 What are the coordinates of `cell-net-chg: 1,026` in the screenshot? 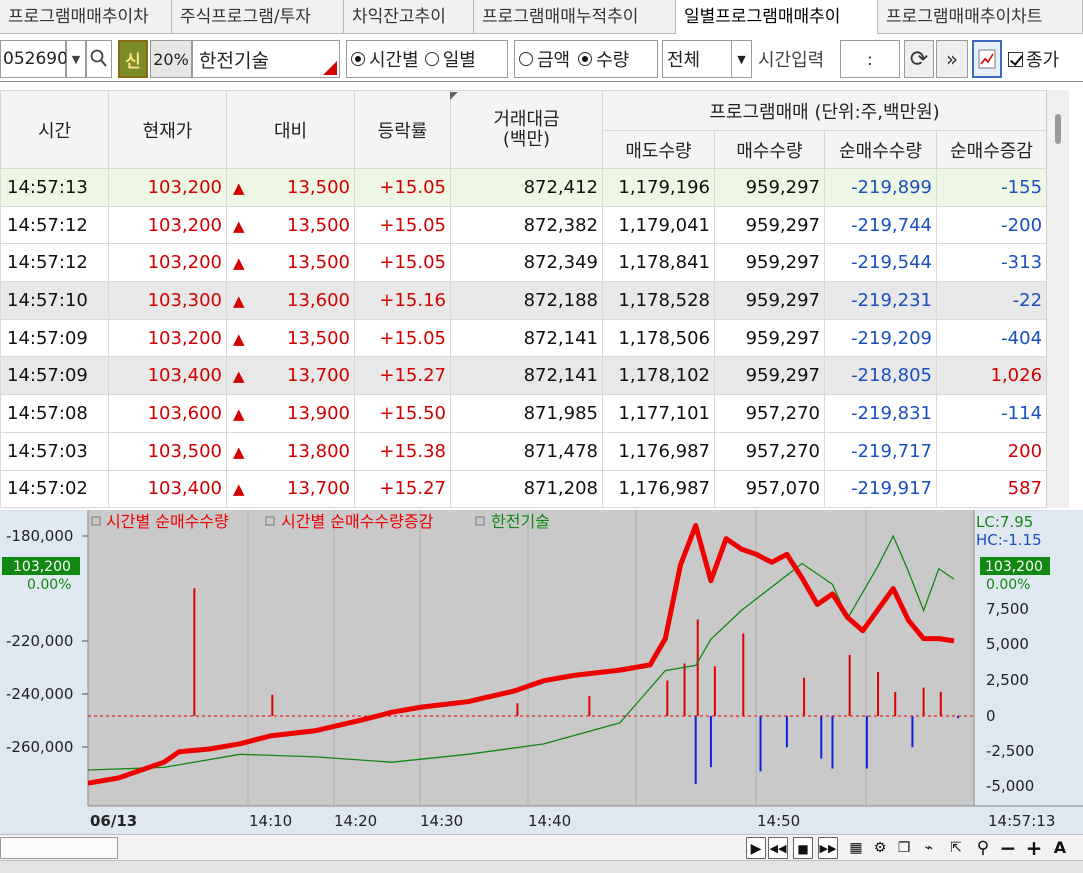 It's located at (991, 376).